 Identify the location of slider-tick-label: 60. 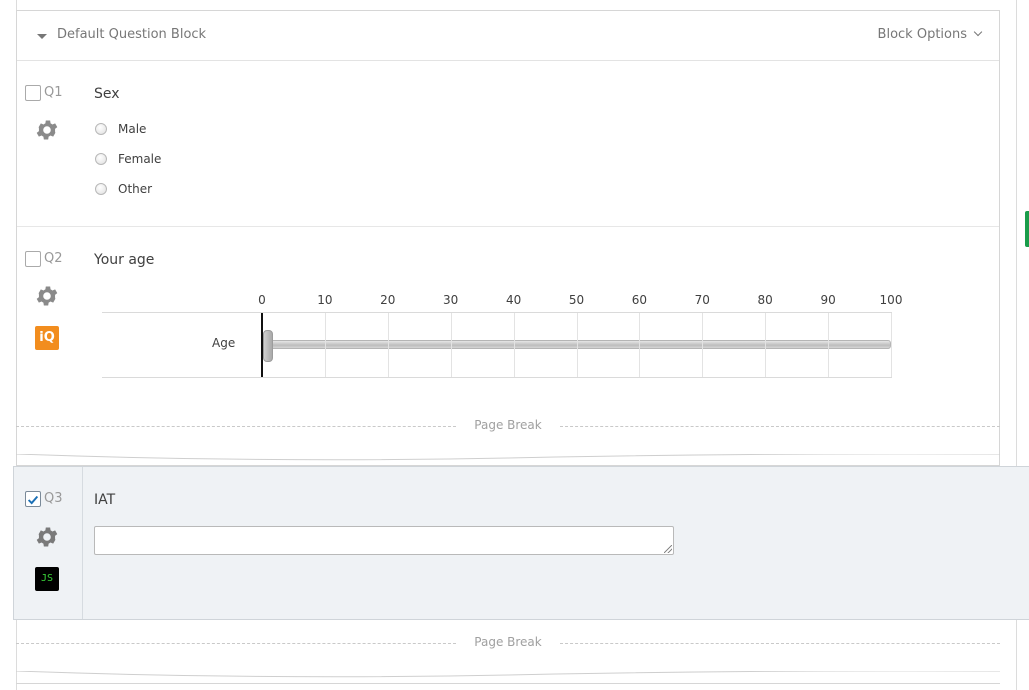
(639, 300).